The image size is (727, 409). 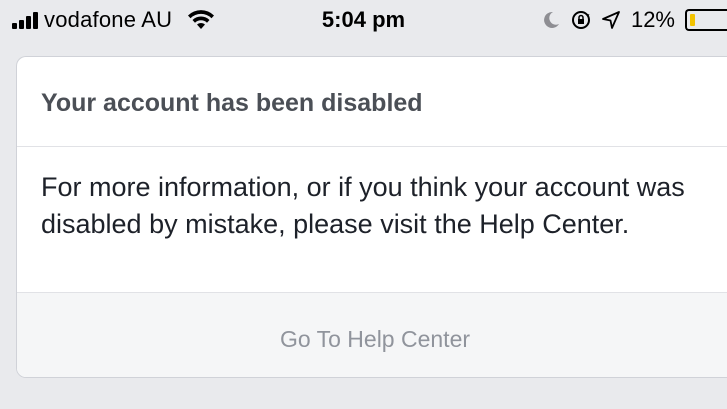 I want to click on battery-icon, so click(x=706, y=20).